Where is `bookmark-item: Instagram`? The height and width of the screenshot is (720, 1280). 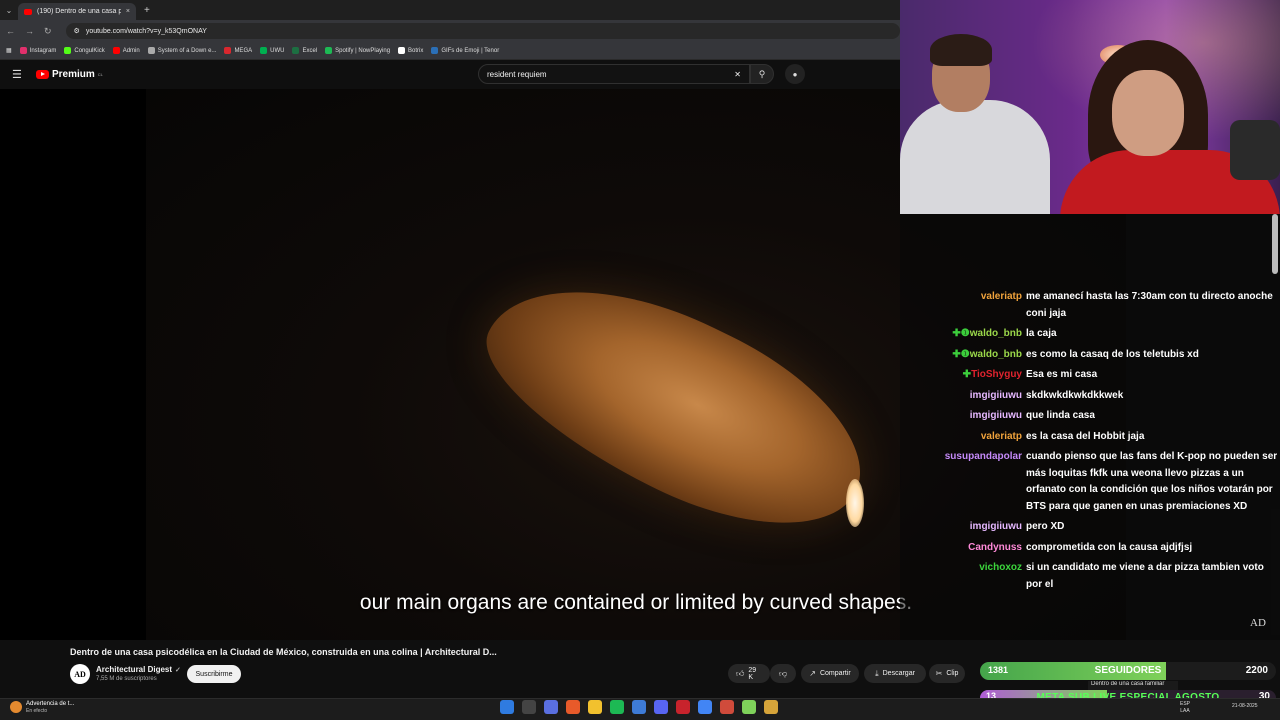 bookmark-item: Instagram is located at coordinates (38, 50).